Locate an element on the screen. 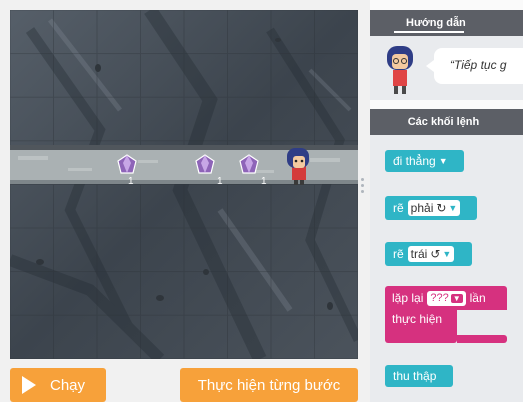 This screenshot has width=523, height=402. blocks-header-label: Các khối lệnh is located at coordinates (443, 122).